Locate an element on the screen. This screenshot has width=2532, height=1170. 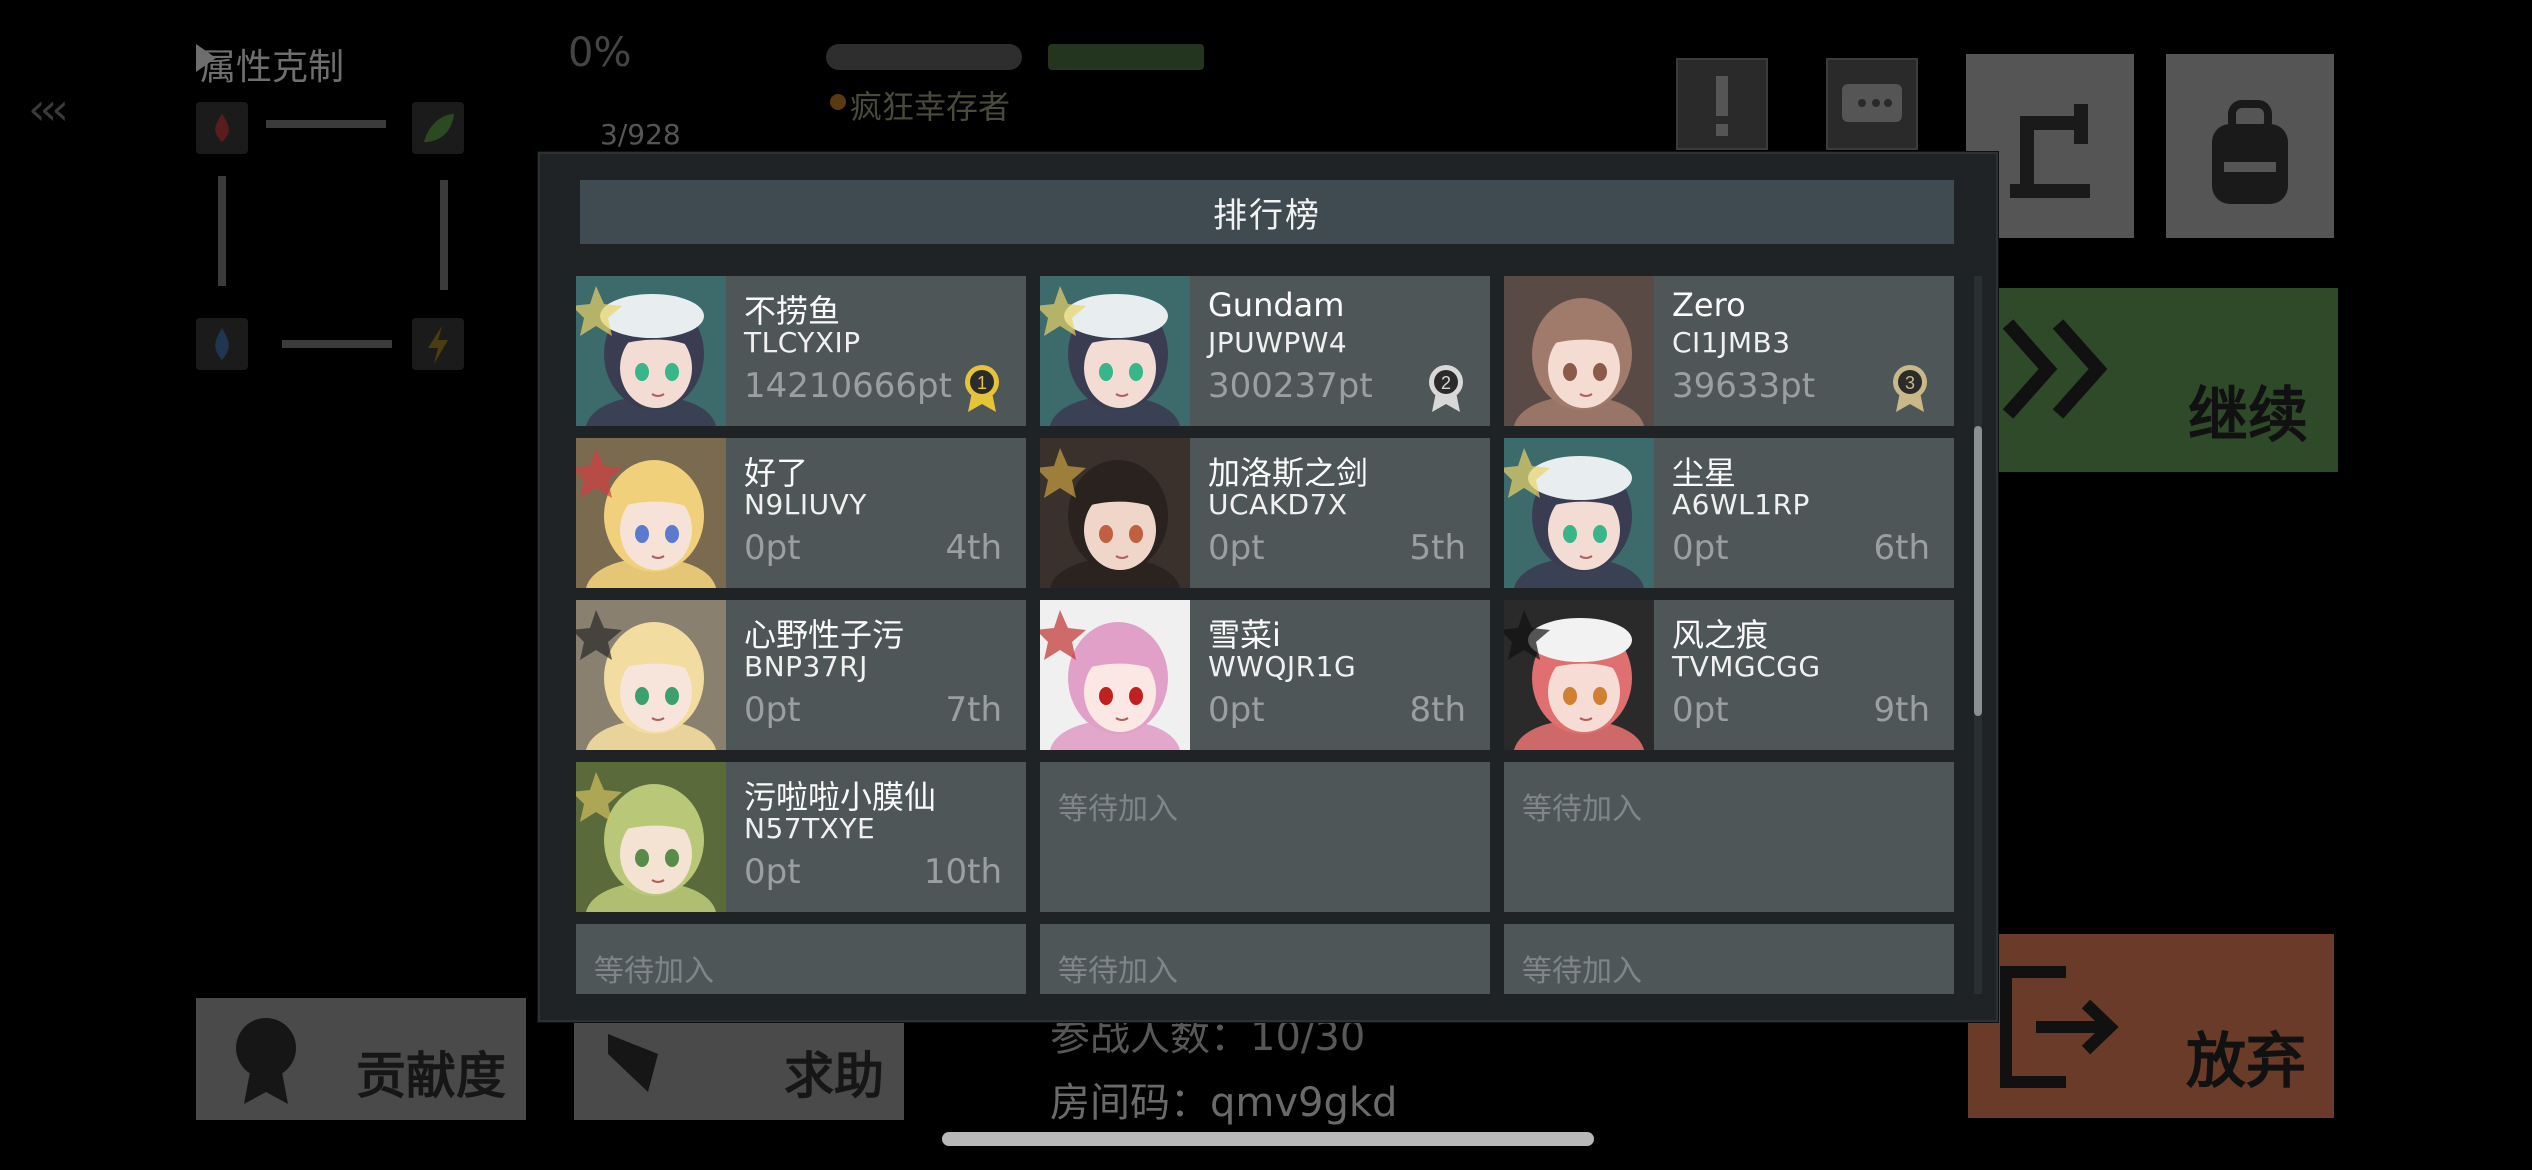
leaderboard-scrollbar is located at coordinates (1978, 635).